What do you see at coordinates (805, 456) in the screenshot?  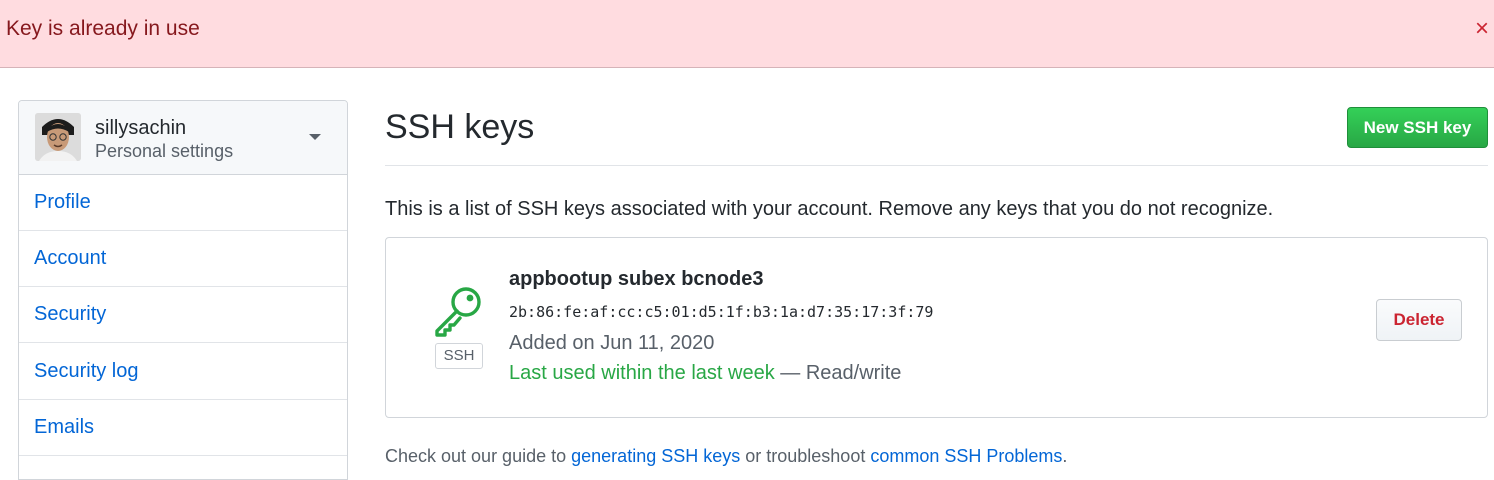 I see `footer-middle: or troubleshoot` at bounding box center [805, 456].